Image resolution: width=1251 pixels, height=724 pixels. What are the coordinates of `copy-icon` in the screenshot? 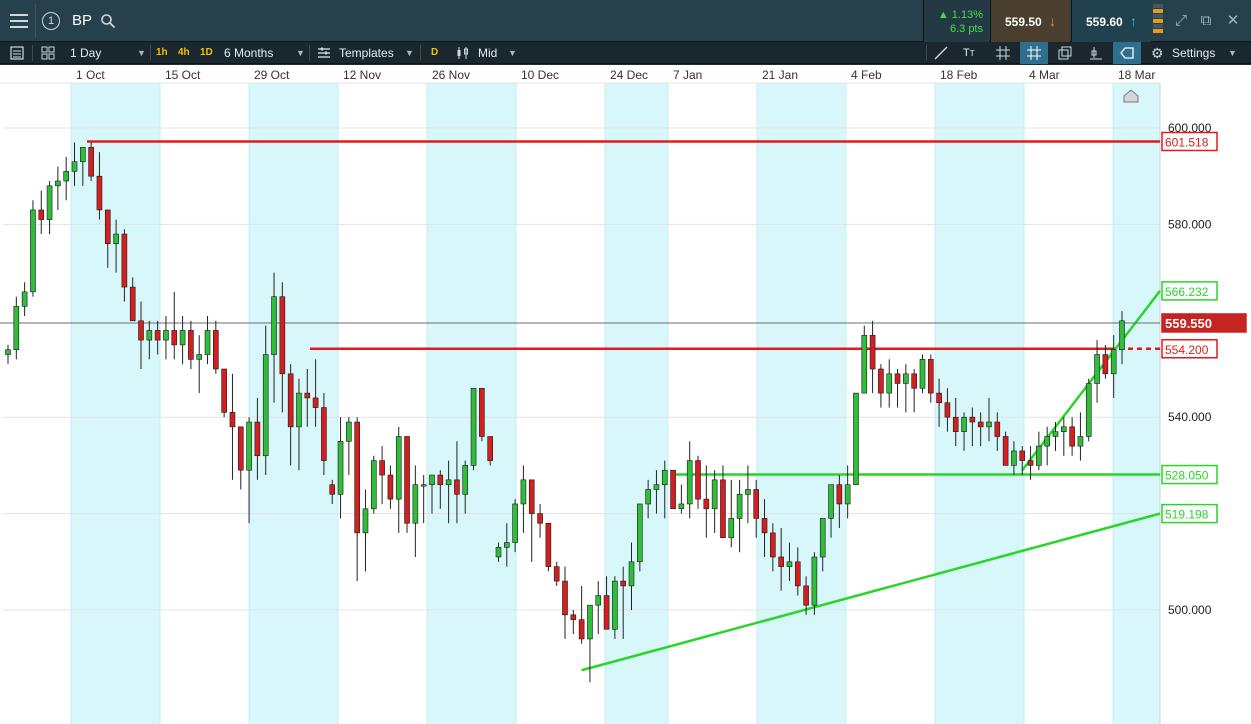 It's located at (1065, 53).